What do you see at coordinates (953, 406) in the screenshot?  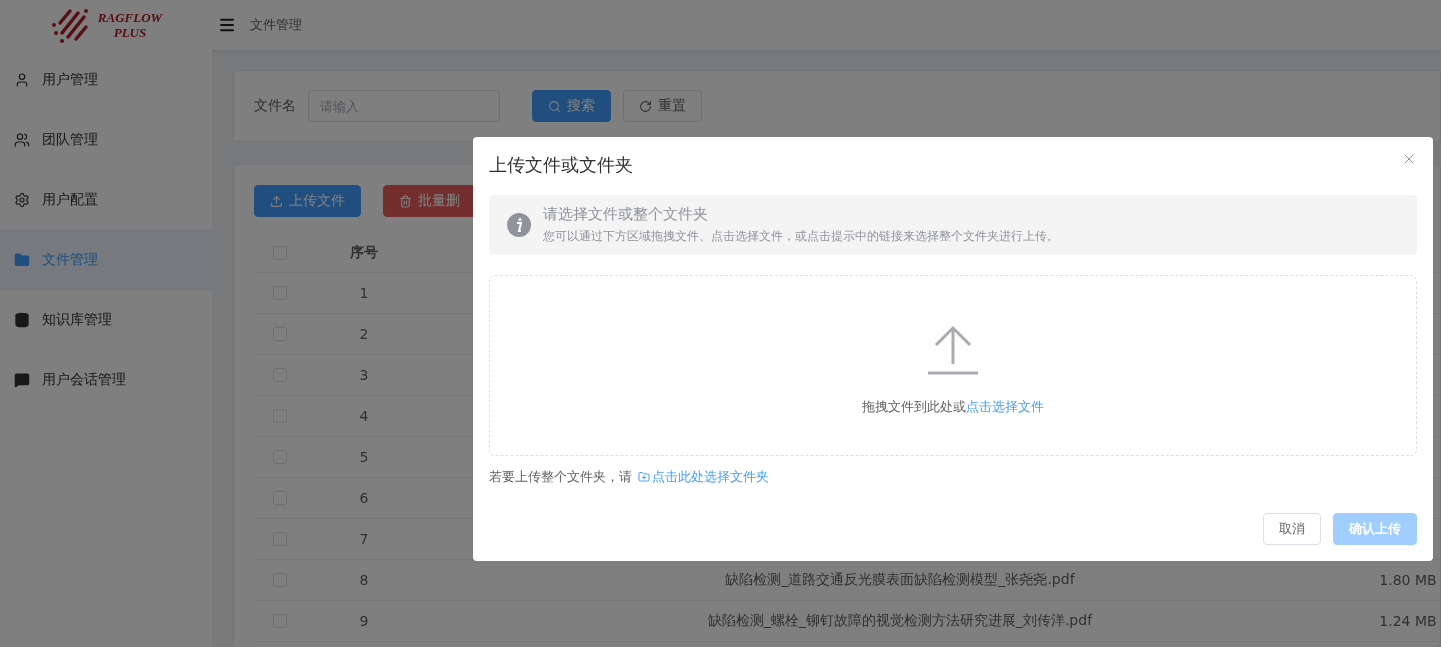 I see `drop-hint: 拖拽文件到此处或点击选择文件` at bounding box center [953, 406].